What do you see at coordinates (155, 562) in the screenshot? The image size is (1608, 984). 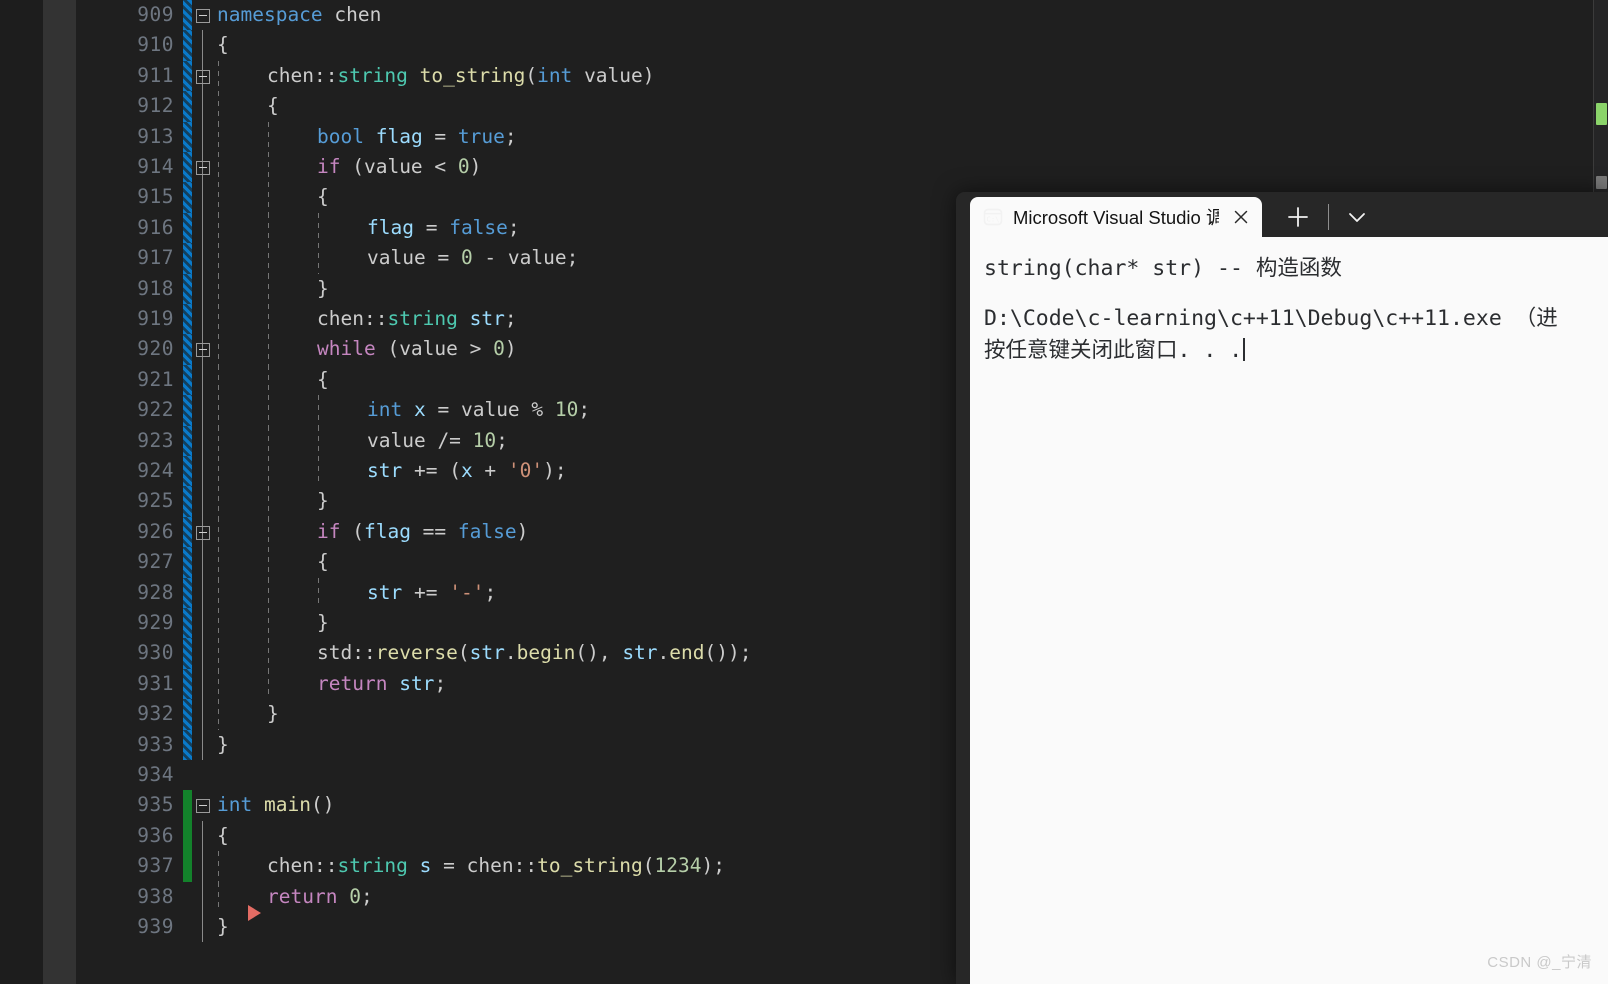 I see `line-number: 927` at bounding box center [155, 562].